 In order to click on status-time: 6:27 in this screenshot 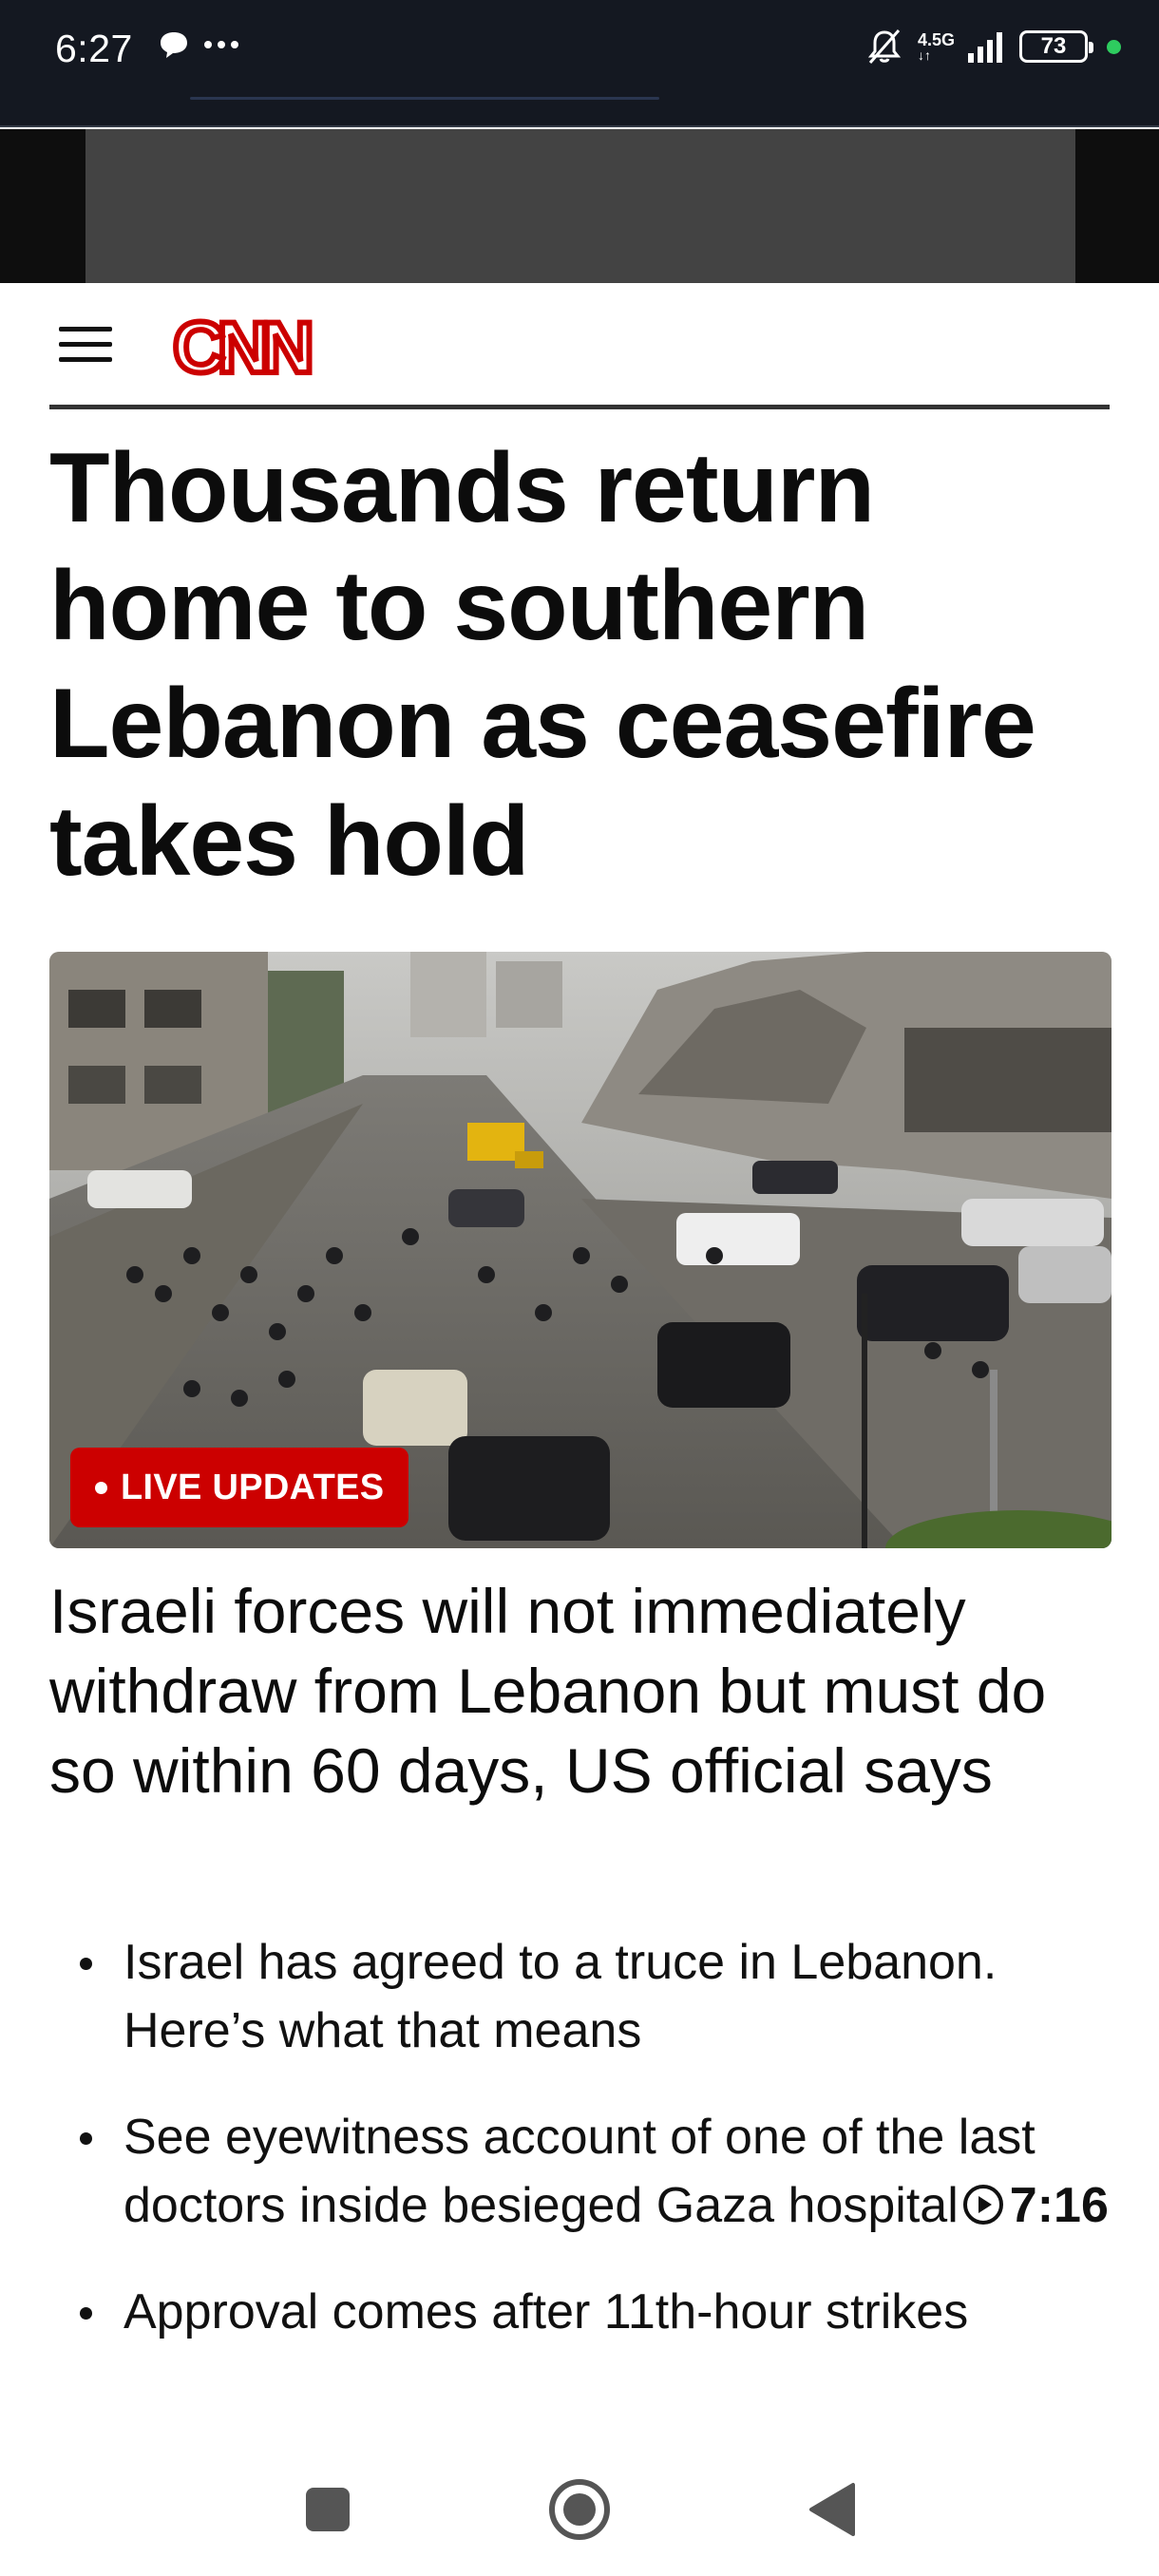, I will do `click(94, 48)`.